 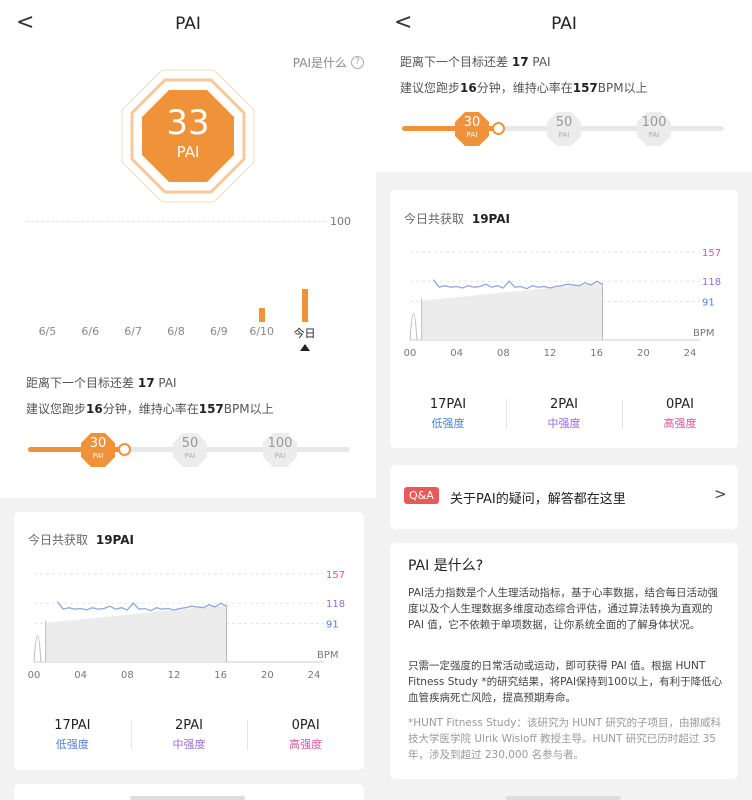 I want to click on bar-6/10, so click(x=261, y=315).